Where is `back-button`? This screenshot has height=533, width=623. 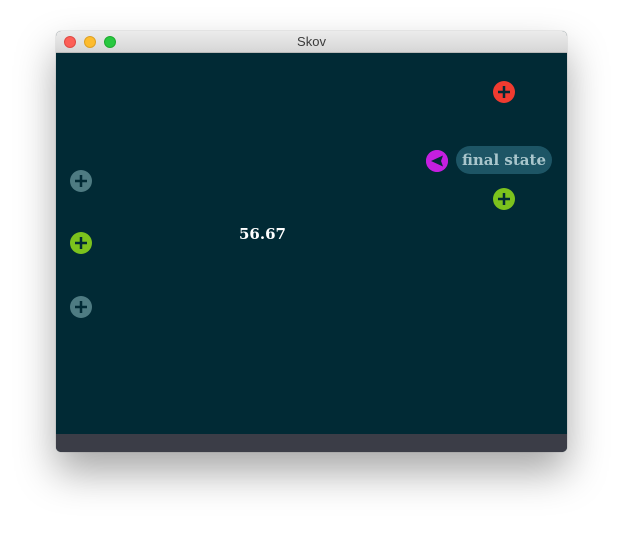
back-button is located at coordinates (437, 161).